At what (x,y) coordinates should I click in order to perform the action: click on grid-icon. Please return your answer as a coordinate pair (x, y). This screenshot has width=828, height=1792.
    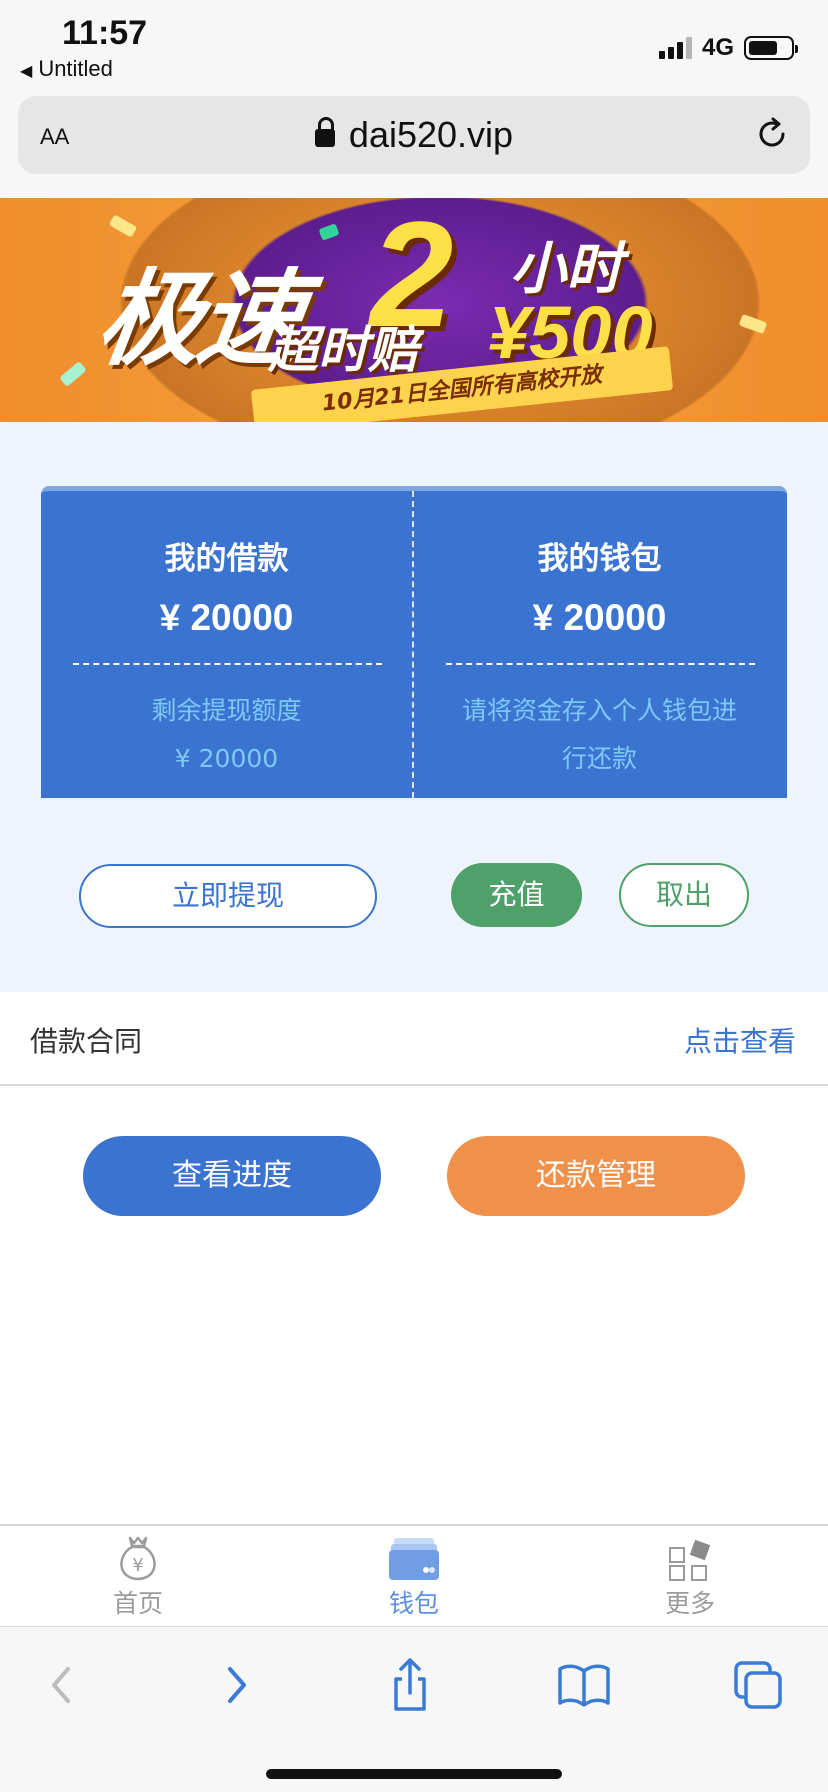
    Looking at the image, I should click on (690, 1560).